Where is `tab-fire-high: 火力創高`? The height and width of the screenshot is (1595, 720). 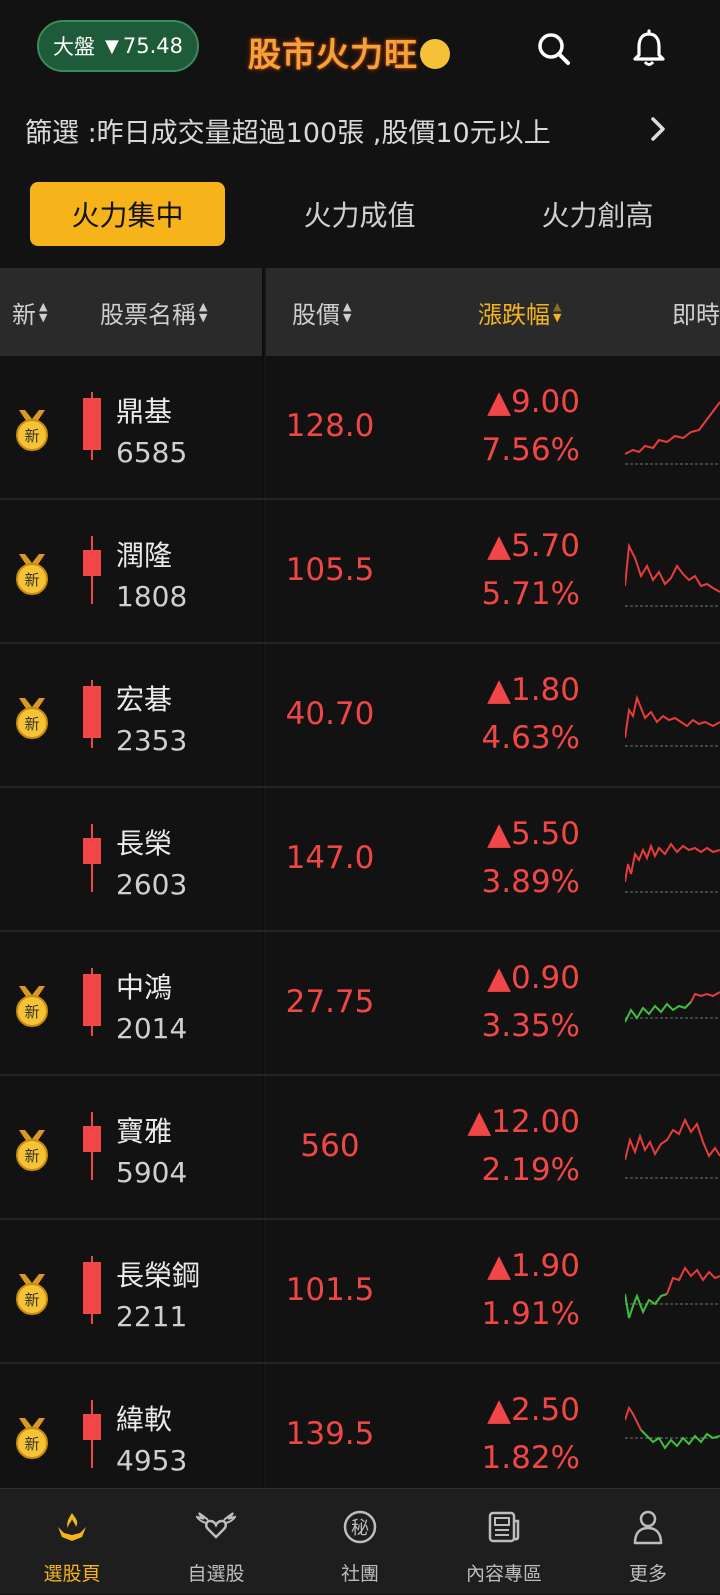
tab-fire-high: 火力創高 is located at coordinates (597, 214).